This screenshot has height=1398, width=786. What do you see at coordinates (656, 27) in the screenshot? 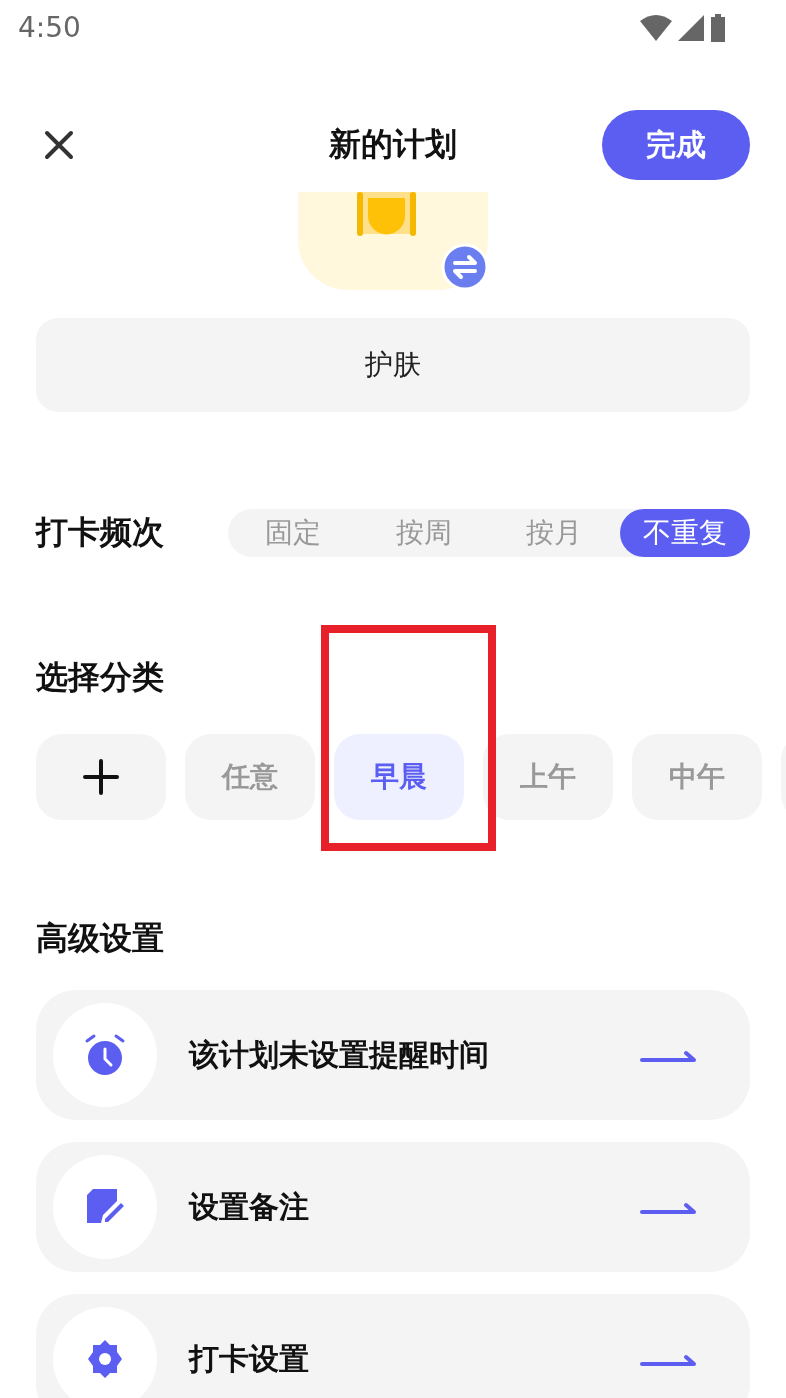
I see `wifi-icon` at bounding box center [656, 27].